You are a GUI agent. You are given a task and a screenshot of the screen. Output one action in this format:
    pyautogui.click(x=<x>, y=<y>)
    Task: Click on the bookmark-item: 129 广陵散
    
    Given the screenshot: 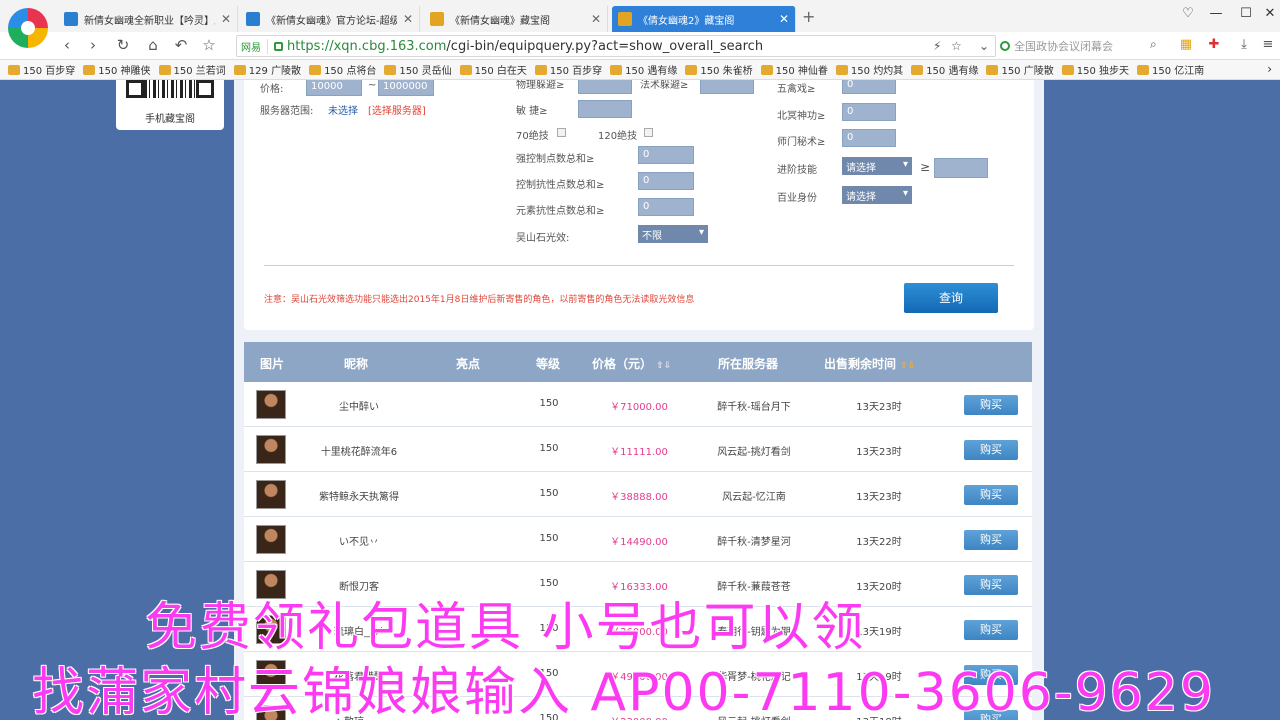 What is the action you would take?
    pyautogui.click(x=267, y=69)
    